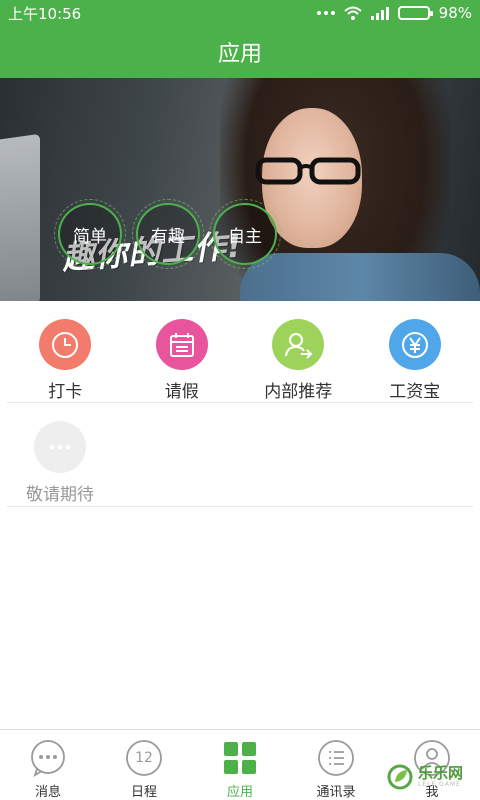  I want to click on tab-apps: 应用, so click(240, 765).